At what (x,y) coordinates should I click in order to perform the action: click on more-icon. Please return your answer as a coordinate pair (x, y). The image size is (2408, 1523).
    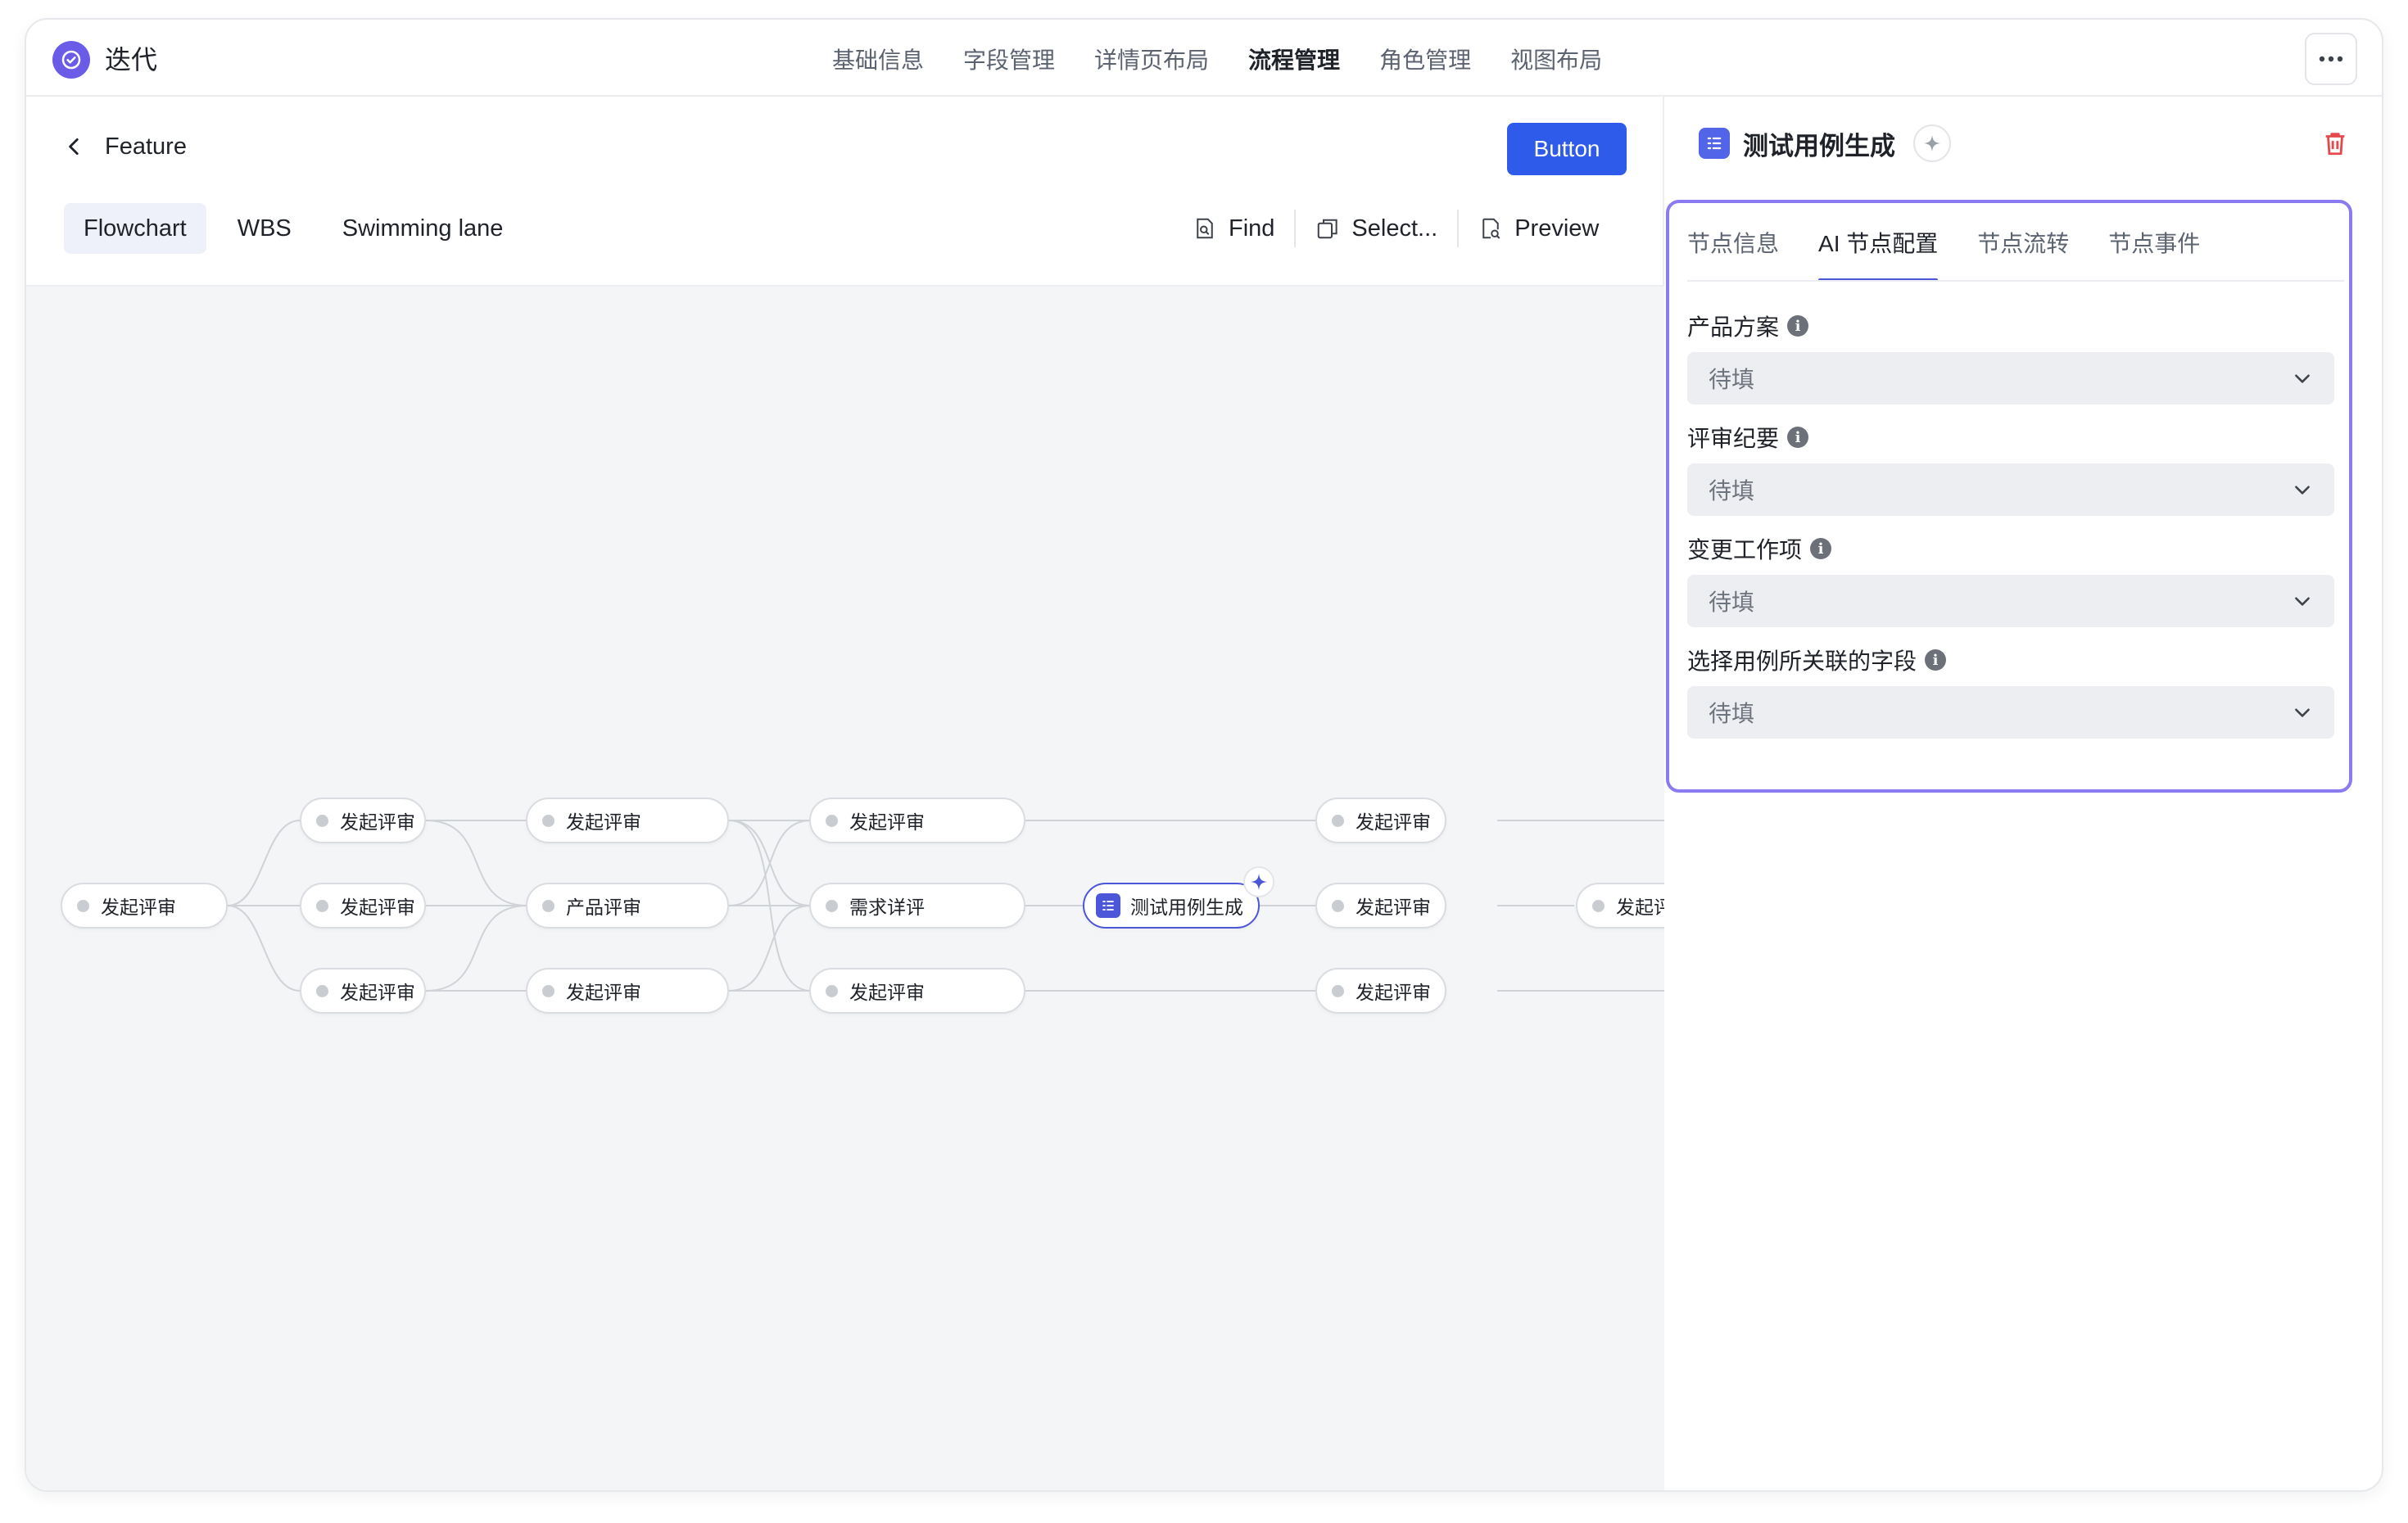
    Looking at the image, I should click on (2331, 59).